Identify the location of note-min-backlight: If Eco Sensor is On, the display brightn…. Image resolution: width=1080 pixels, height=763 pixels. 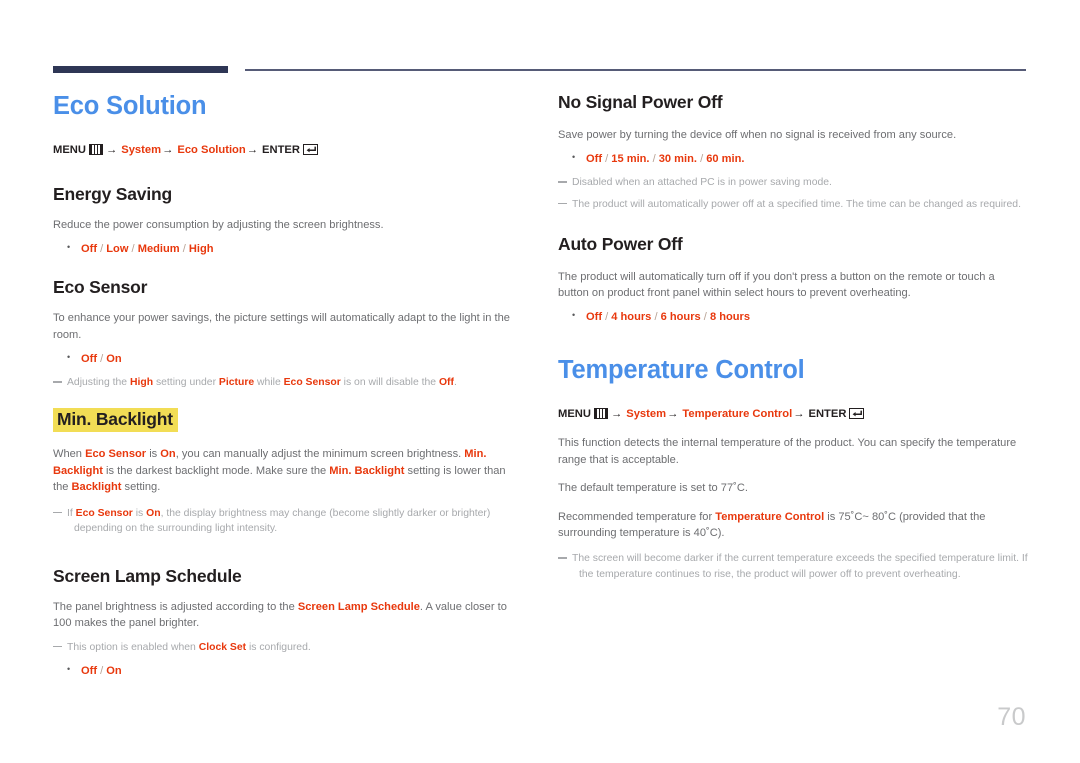
(288, 521).